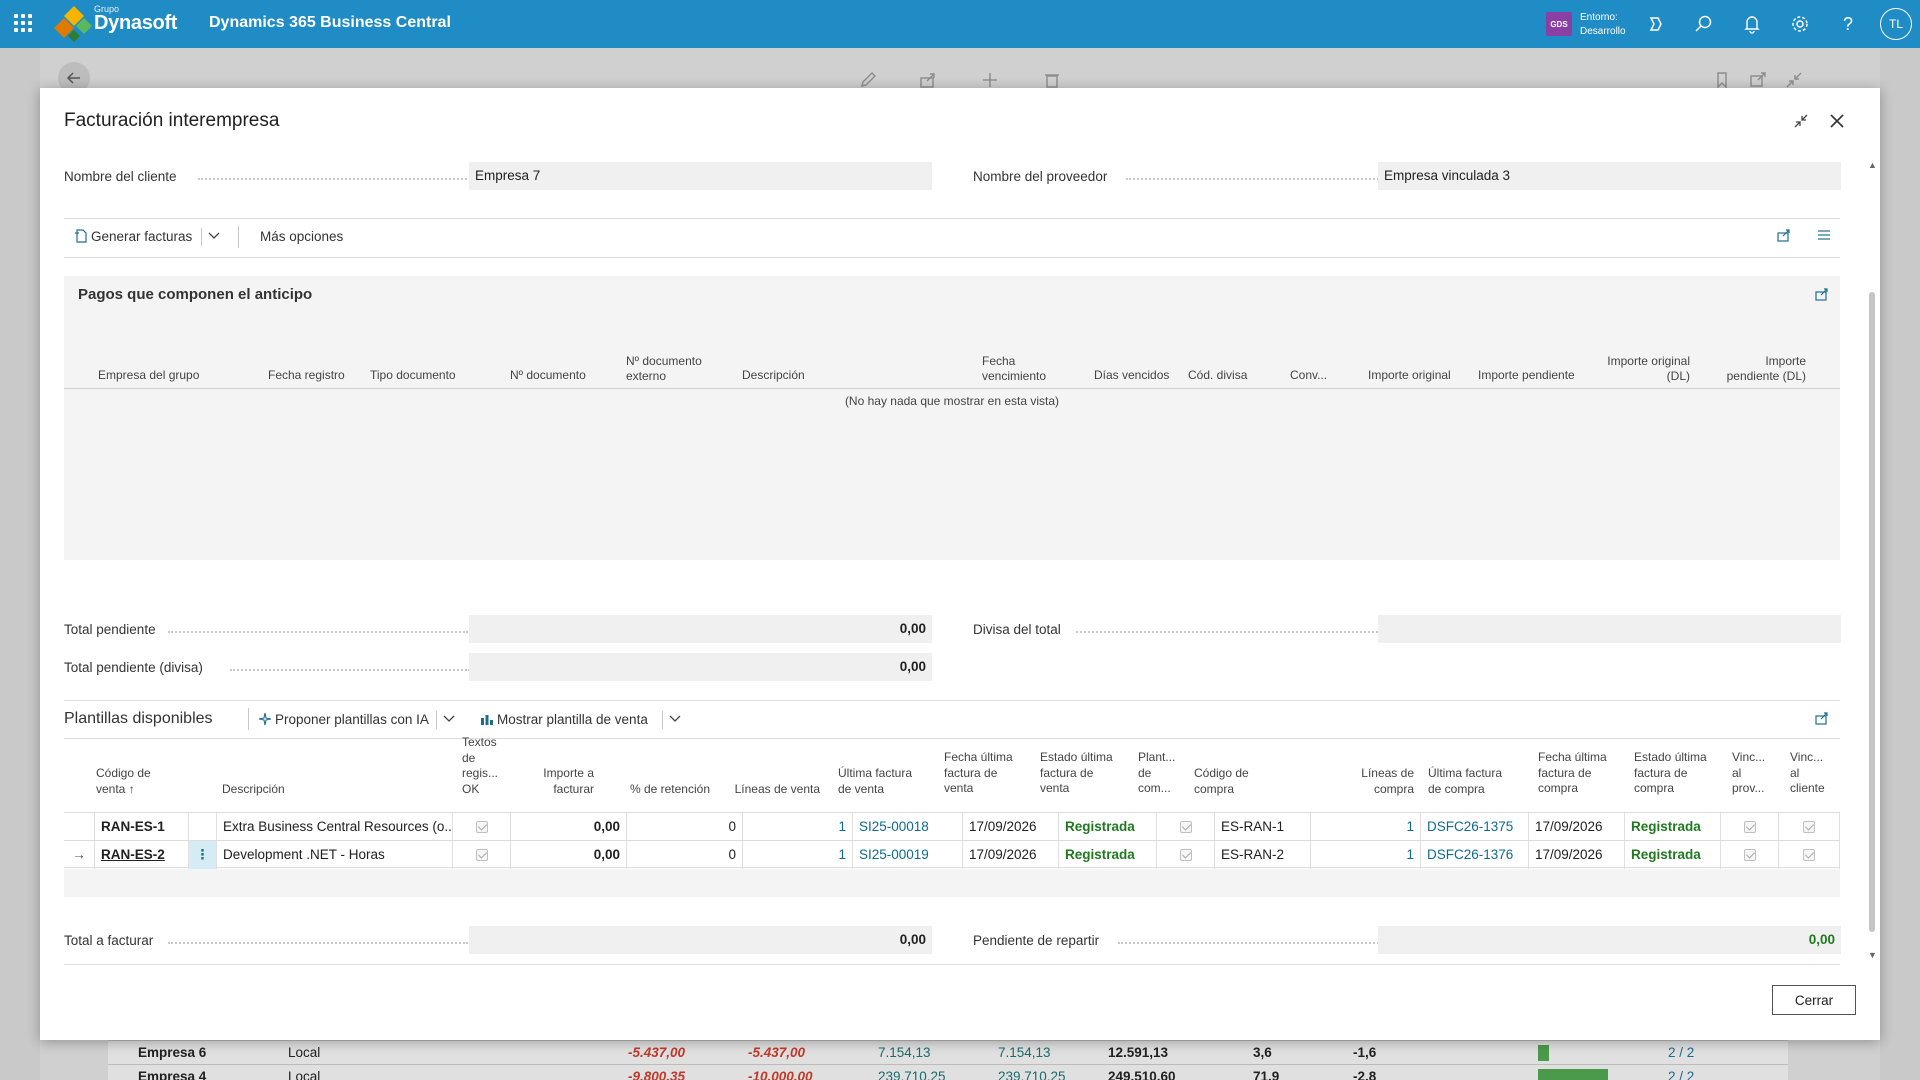 This screenshot has height=1080, width=1920. Describe the element at coordinates (671, 369) in the screenshot. I see `col-header: Nº documento externo` at that location.